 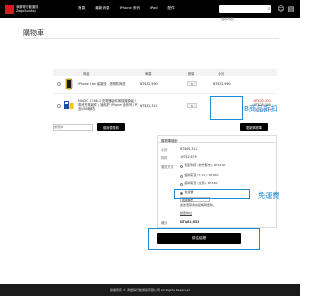 I want to click on total-label: 總計, so click(x=164, y=223).